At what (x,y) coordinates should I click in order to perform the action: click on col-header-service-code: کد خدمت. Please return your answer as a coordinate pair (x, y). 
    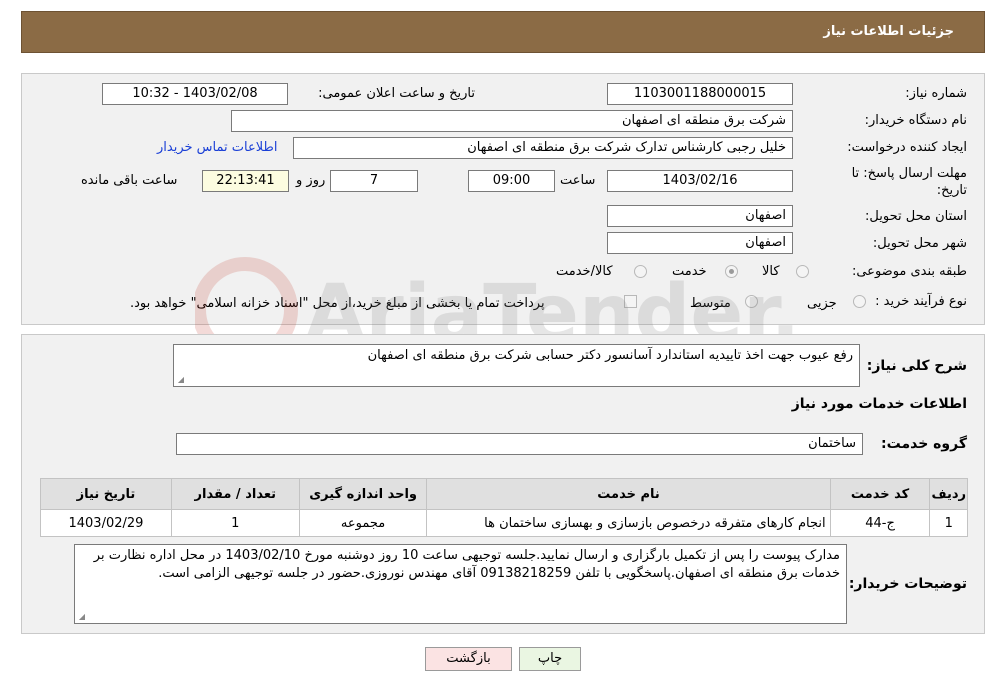
    Looking at the image, I should click on (880, 494).